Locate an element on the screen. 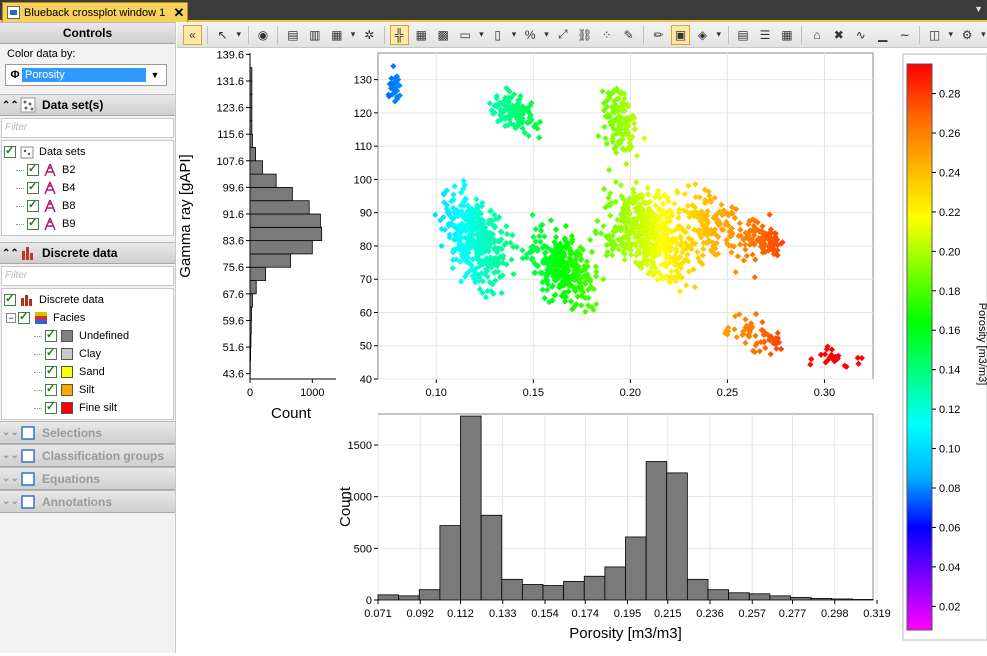 The image size is (987, 656). dataset-item-b8: B8 is located at coordinates (87, 206).